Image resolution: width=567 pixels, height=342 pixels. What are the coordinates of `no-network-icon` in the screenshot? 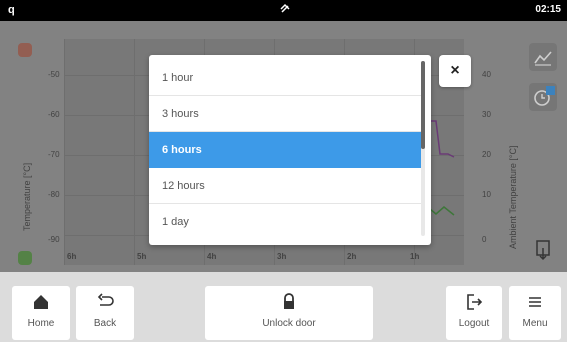 It's located at (285, 10).